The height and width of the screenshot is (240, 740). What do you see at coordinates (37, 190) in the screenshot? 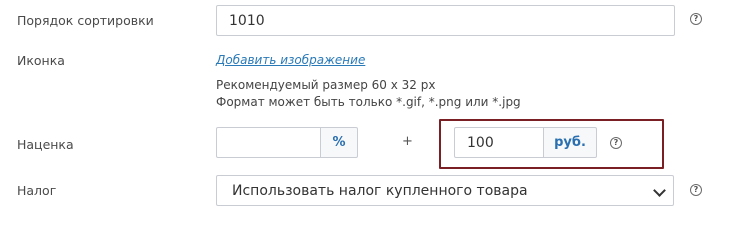
I see `tax-label: Налог` at bounding box center [37, 190].